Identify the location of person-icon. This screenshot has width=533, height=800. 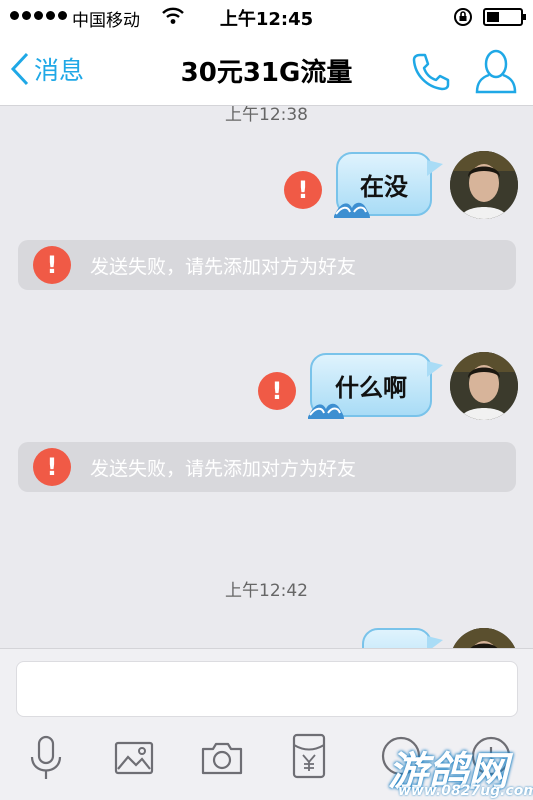
(496, 71).